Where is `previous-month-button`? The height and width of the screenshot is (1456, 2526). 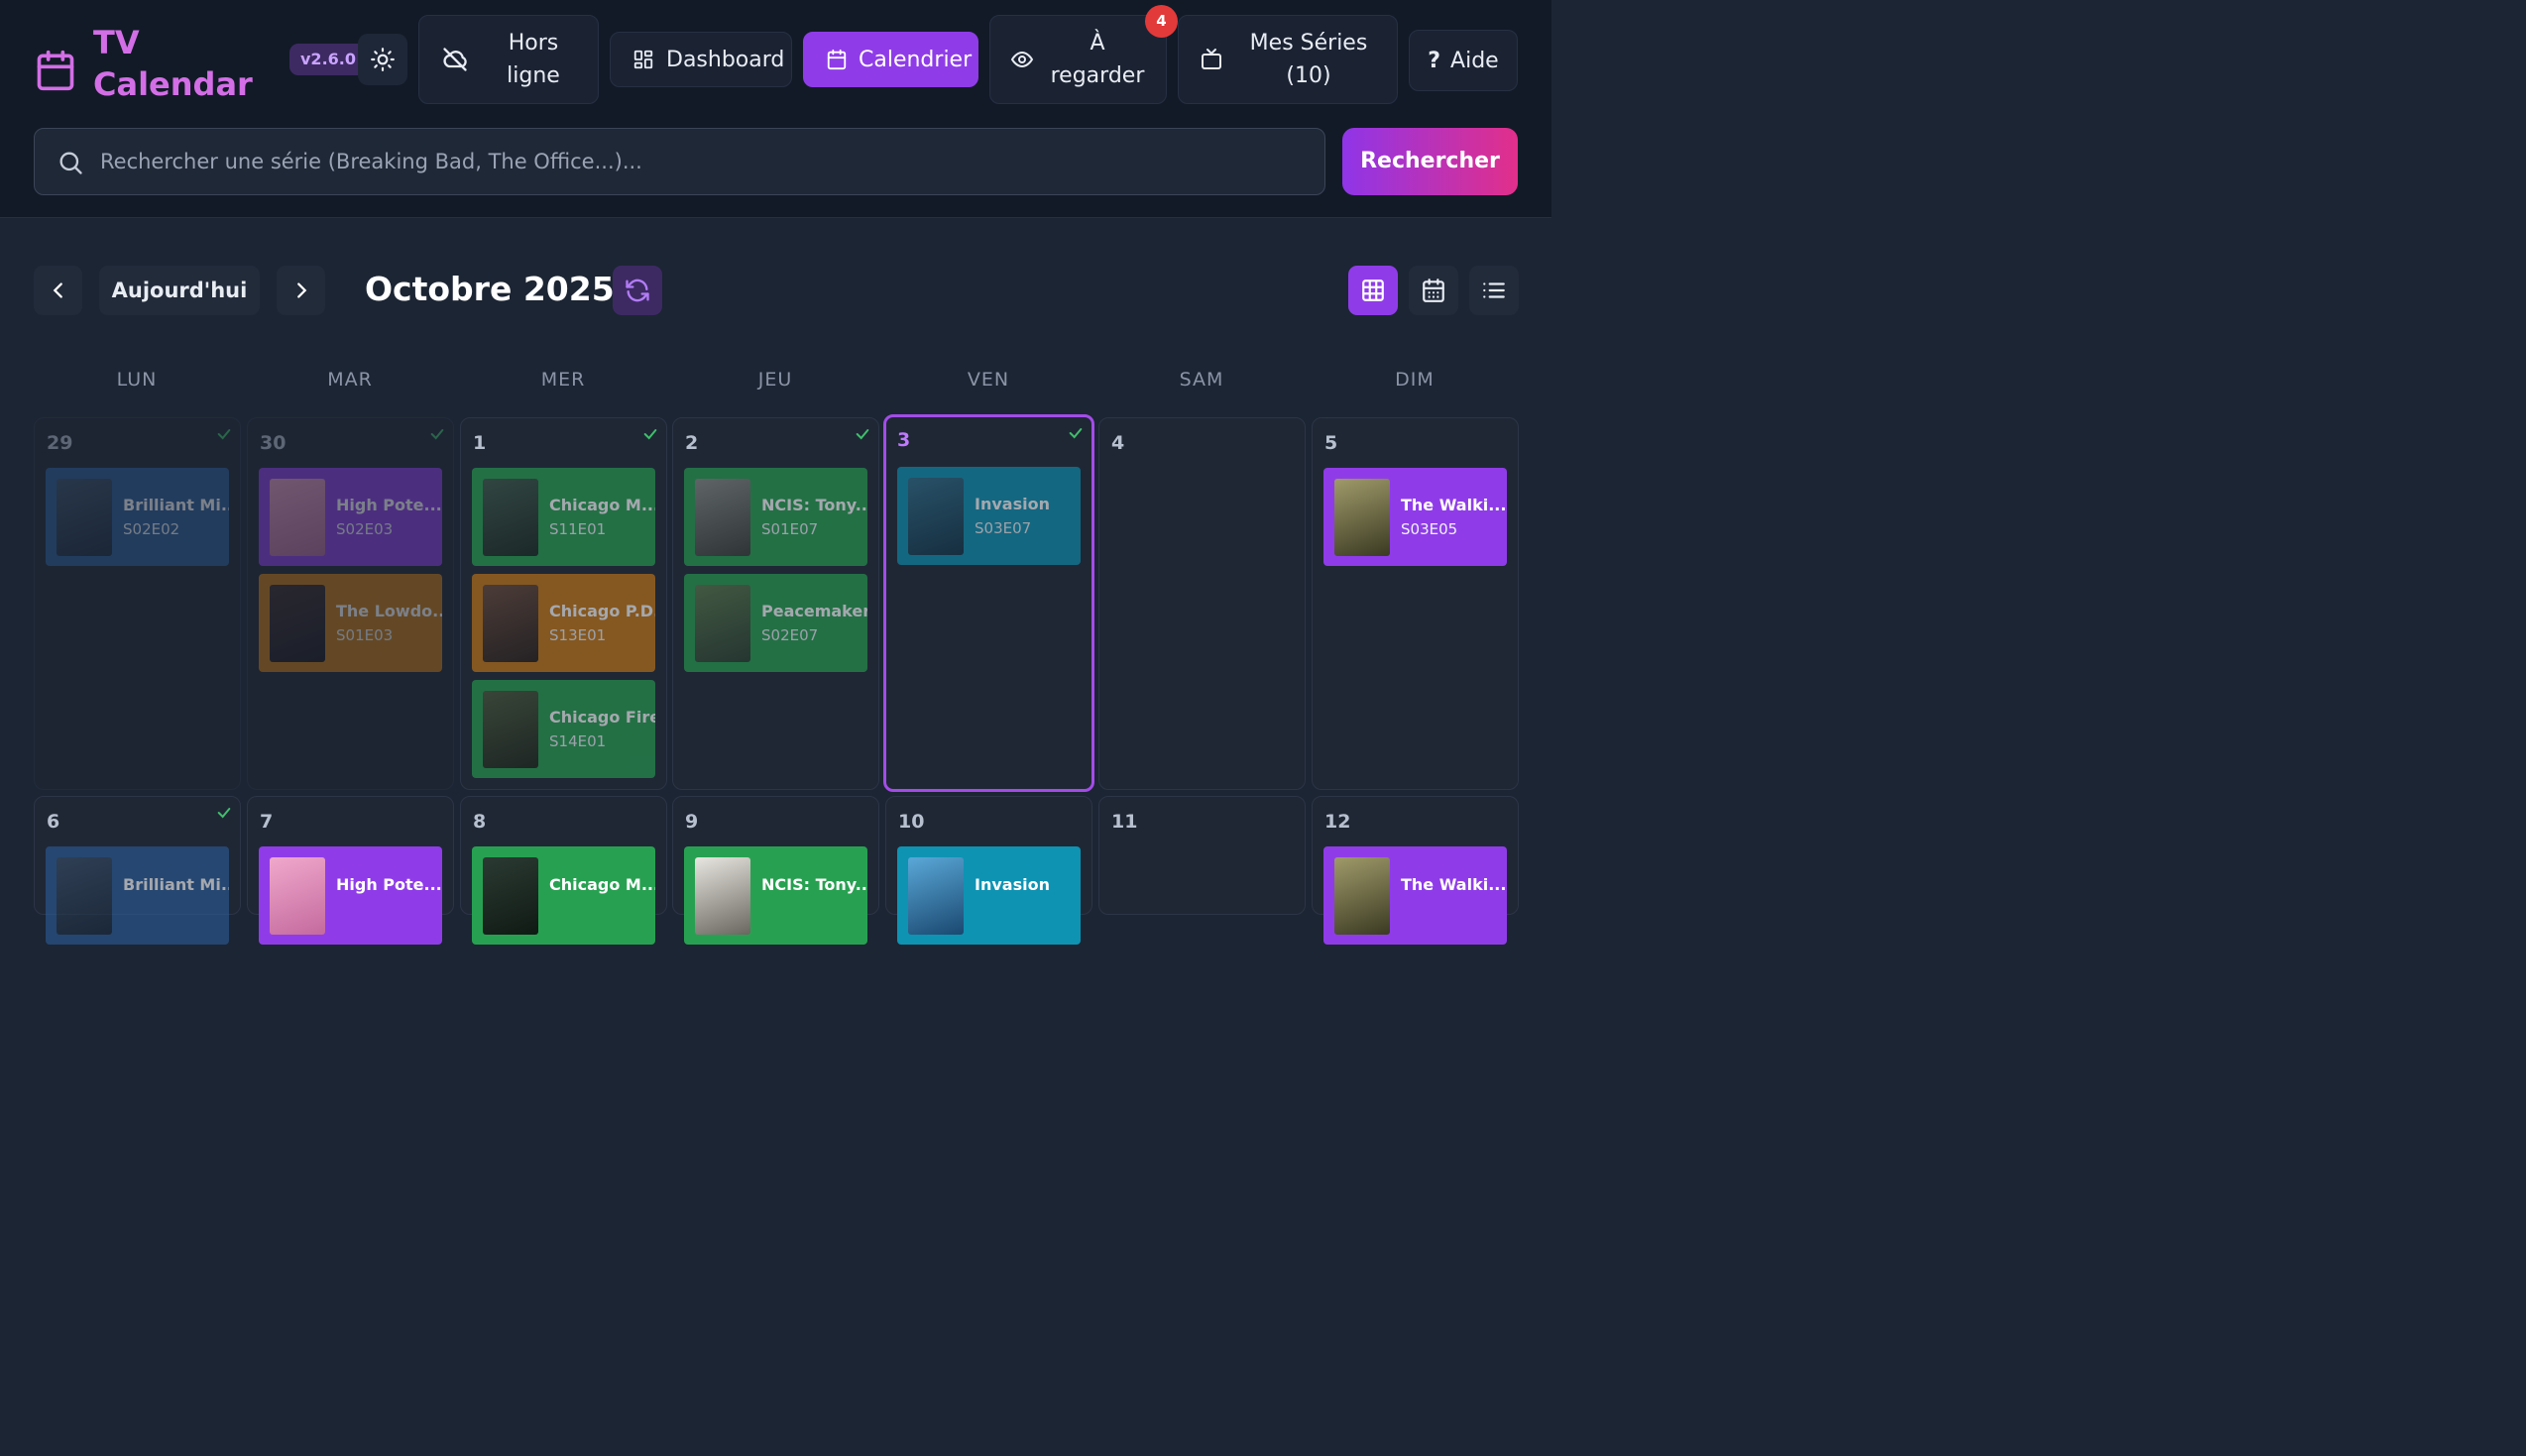 previous-month-button is located at coordinates (58, 290).